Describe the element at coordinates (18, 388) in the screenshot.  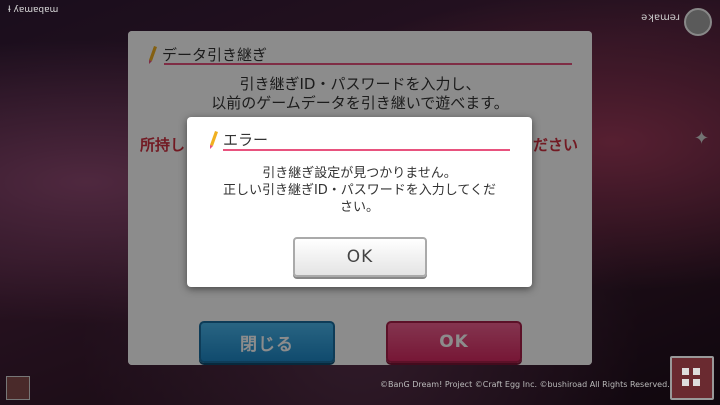
I see `publisher-logo-icon` at that location.